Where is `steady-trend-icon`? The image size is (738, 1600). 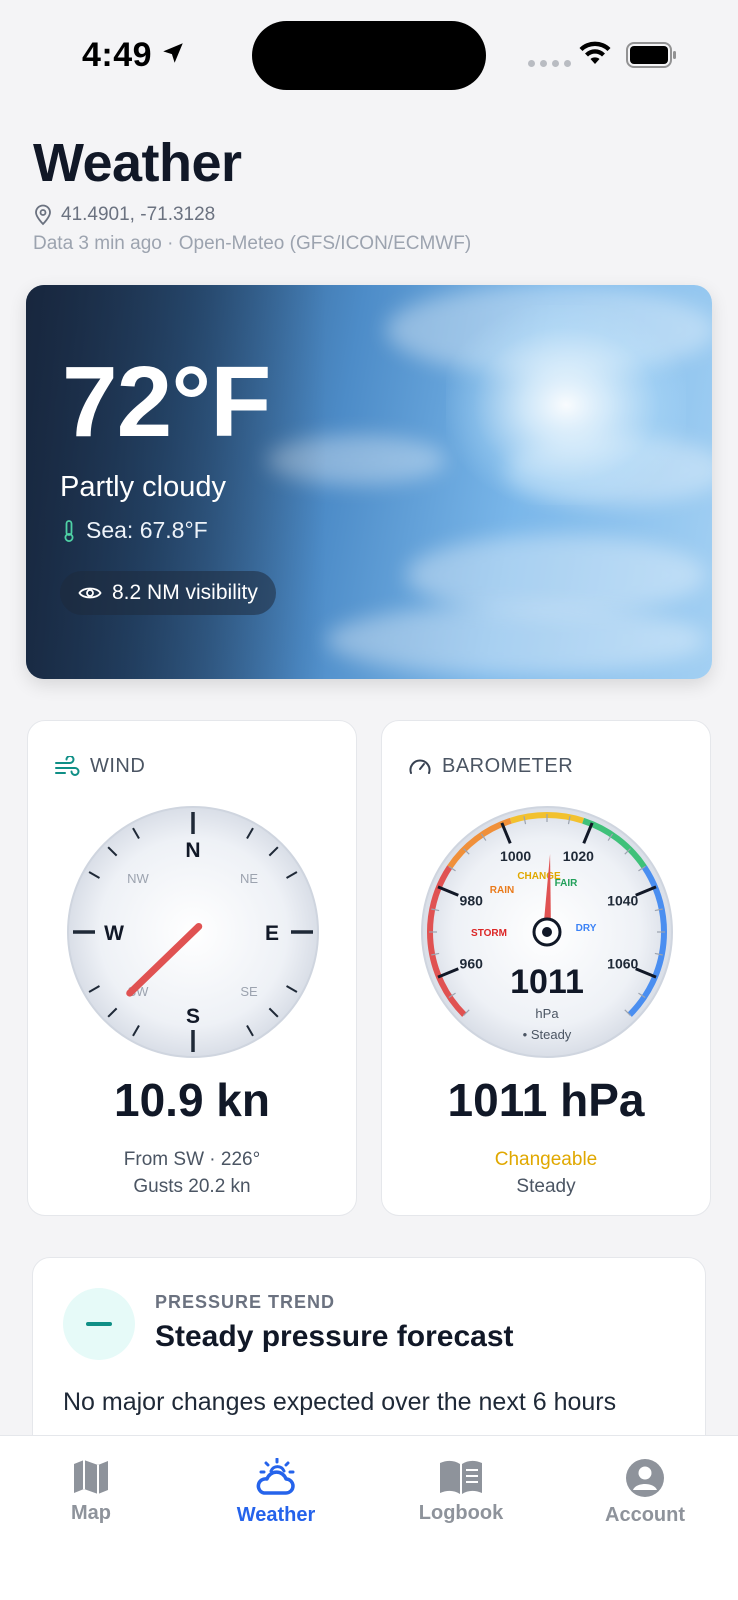
steady-trend-icon is located at coordinates (99, 1324).